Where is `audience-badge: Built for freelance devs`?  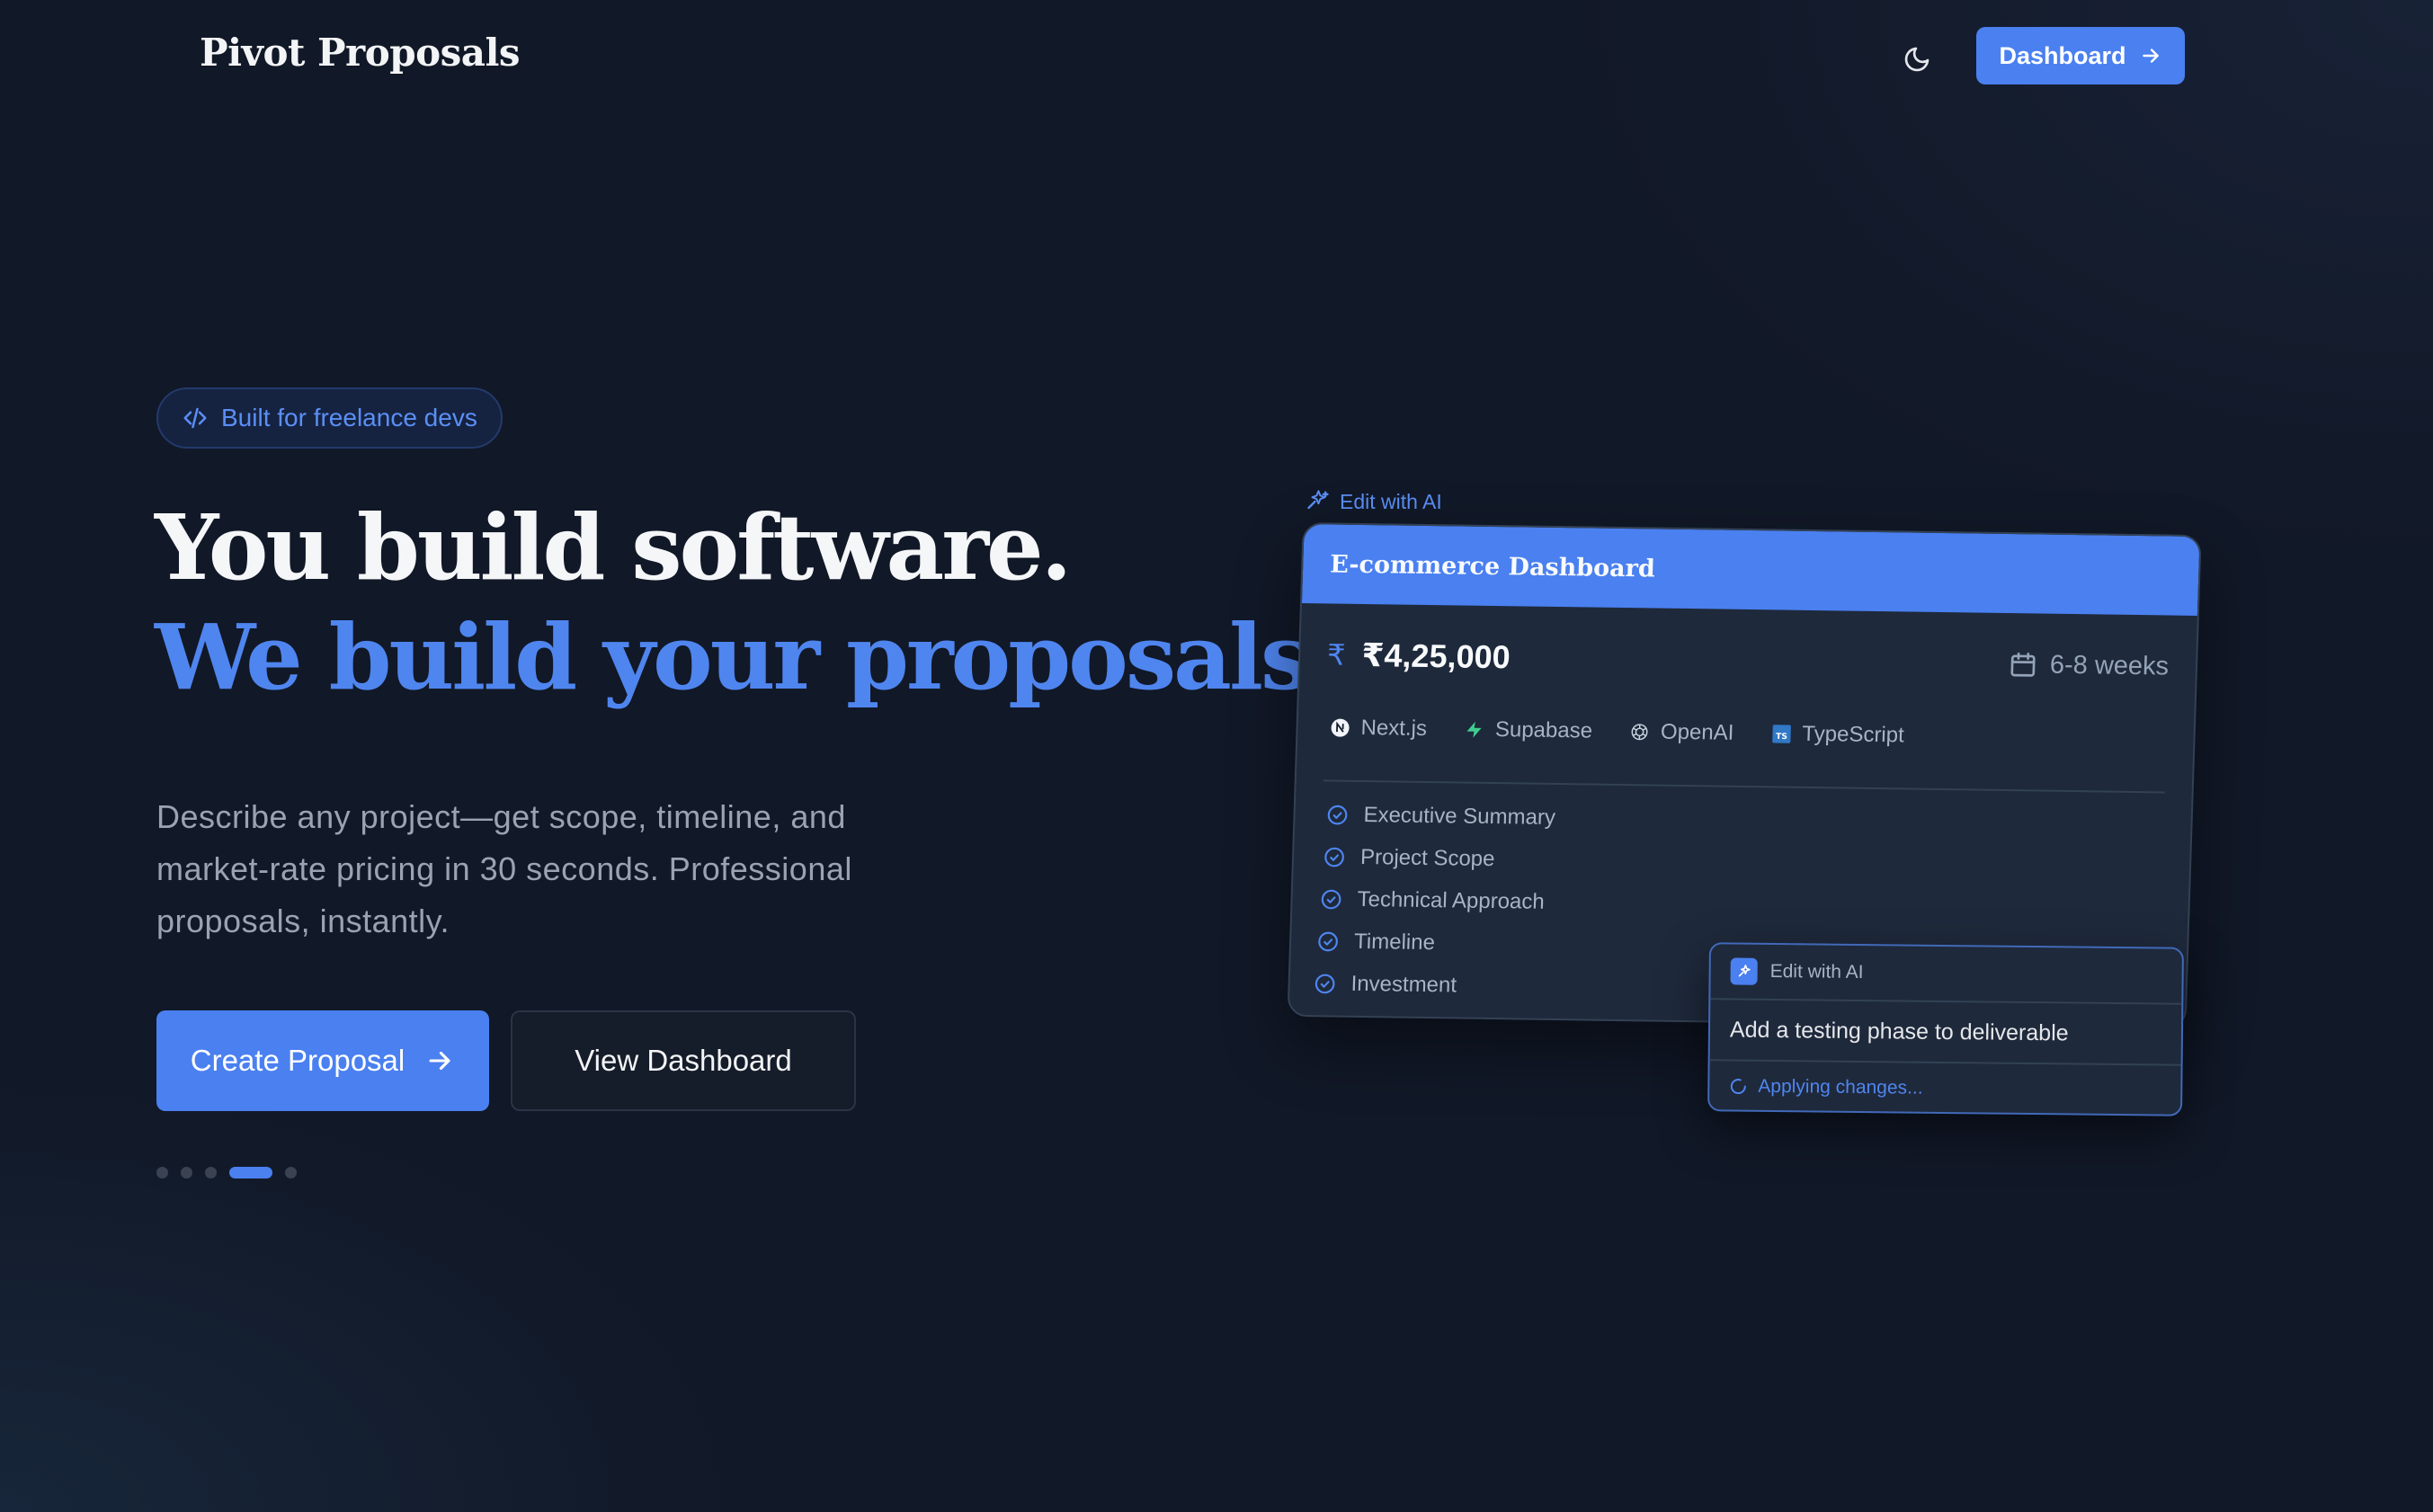
audience-badge: Built for freelance devs is located at coordinates (329, 418).